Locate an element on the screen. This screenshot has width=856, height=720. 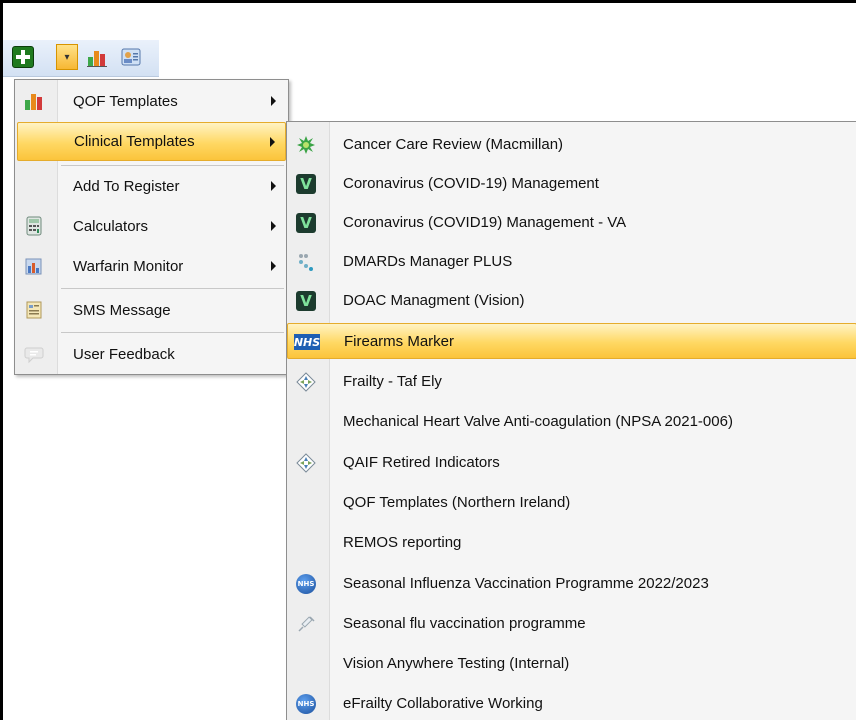
submenu-item-label: DMARDs Manager PLUS is located at coordinates (428, 261).